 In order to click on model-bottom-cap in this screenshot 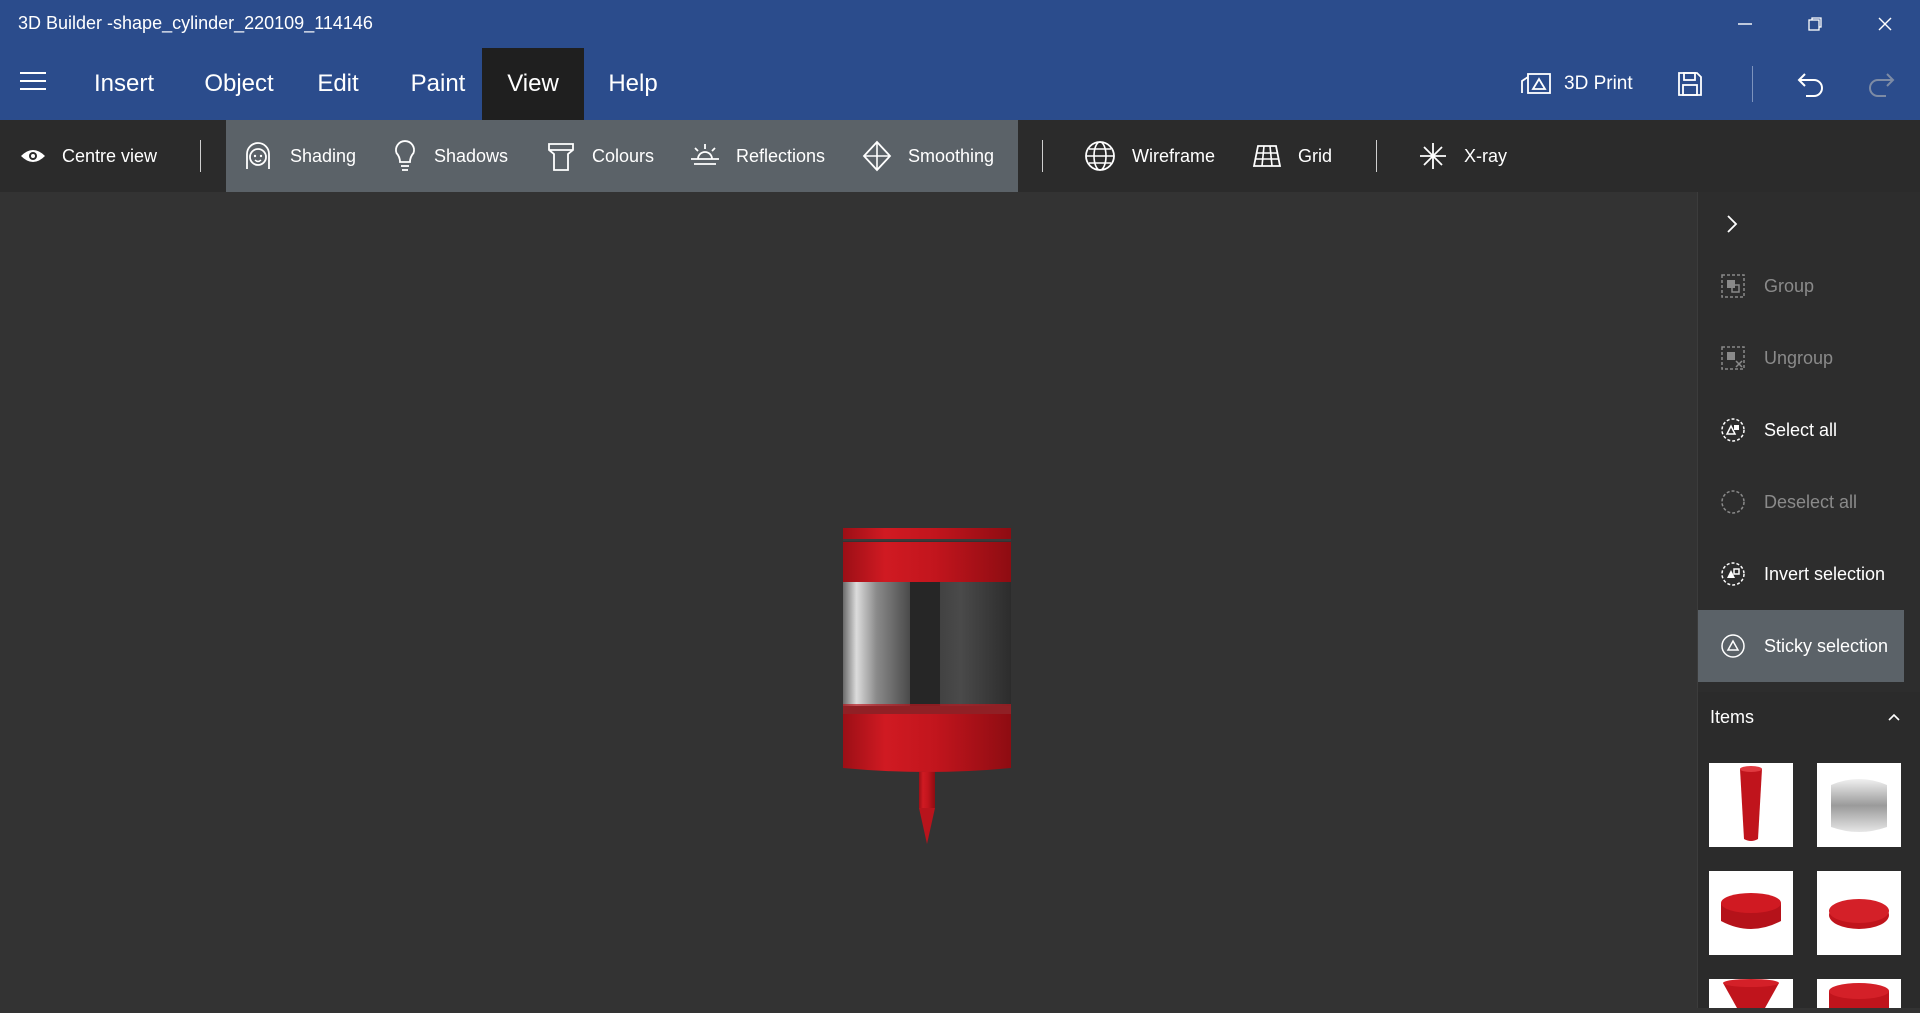, I will do `click(927, 743)`.